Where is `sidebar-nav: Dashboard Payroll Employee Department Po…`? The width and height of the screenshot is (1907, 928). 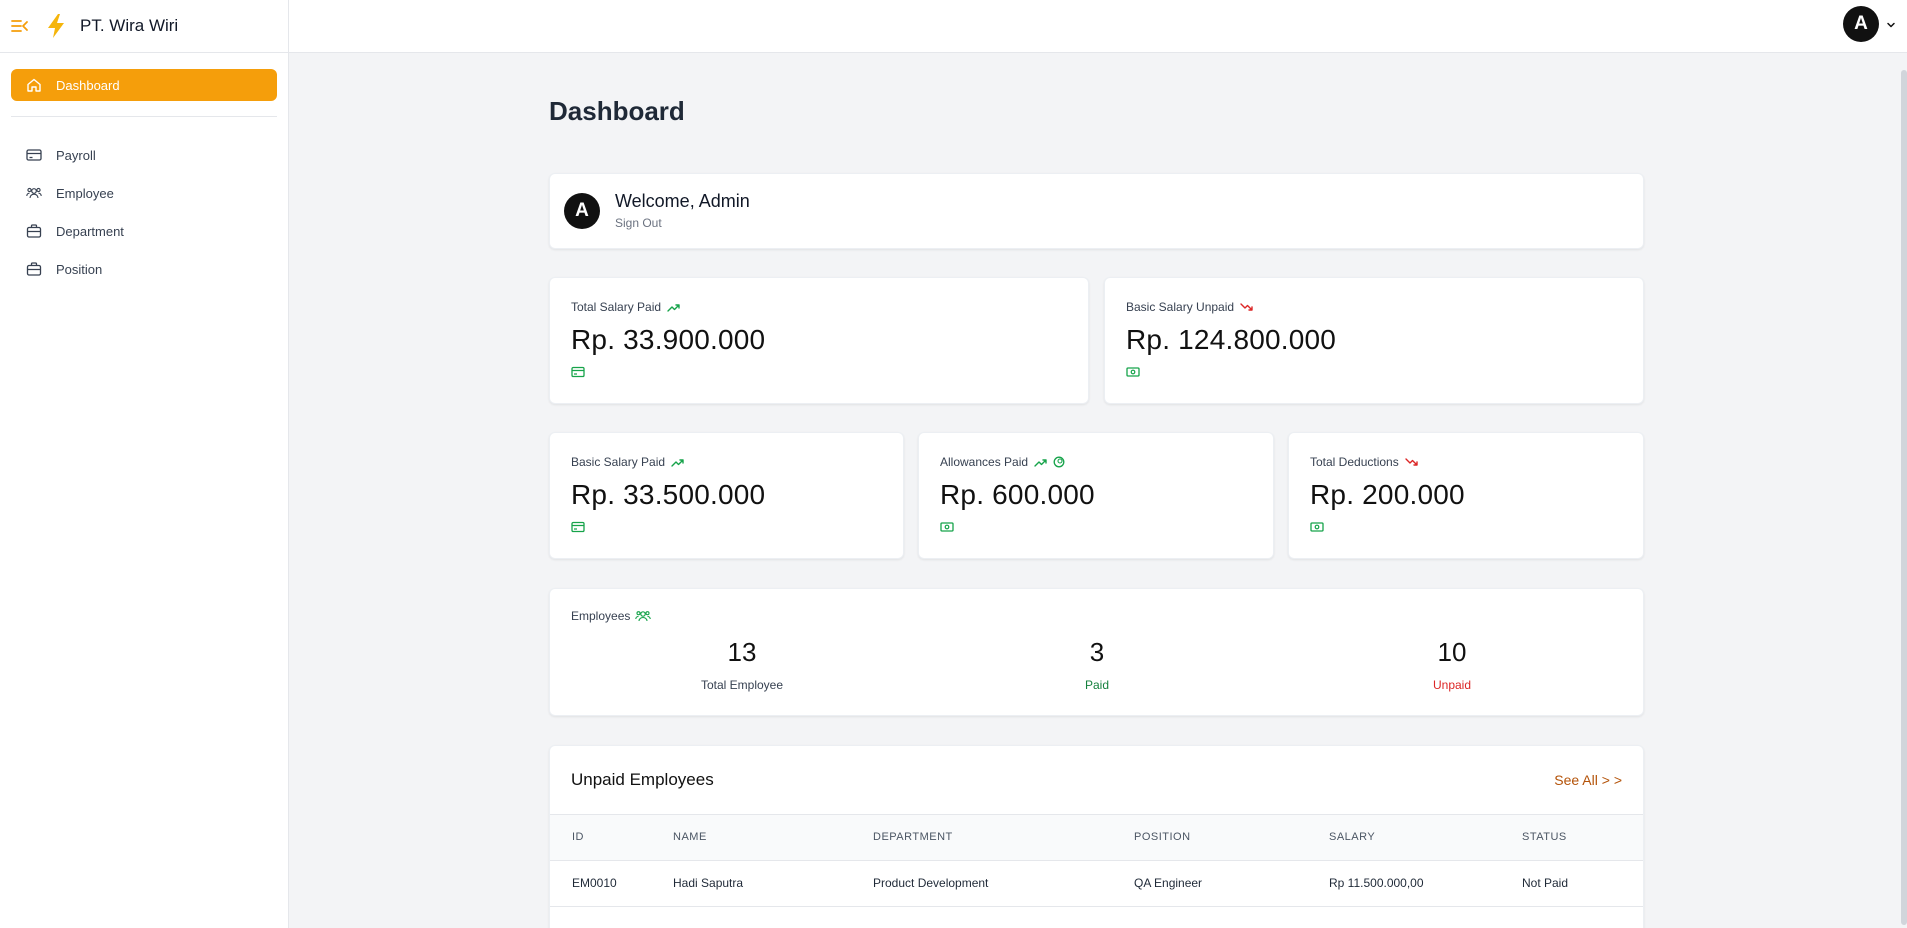 sidebar-nav: Dashboard Payroll Employee Department Po… is located at coordinates (144, 169).